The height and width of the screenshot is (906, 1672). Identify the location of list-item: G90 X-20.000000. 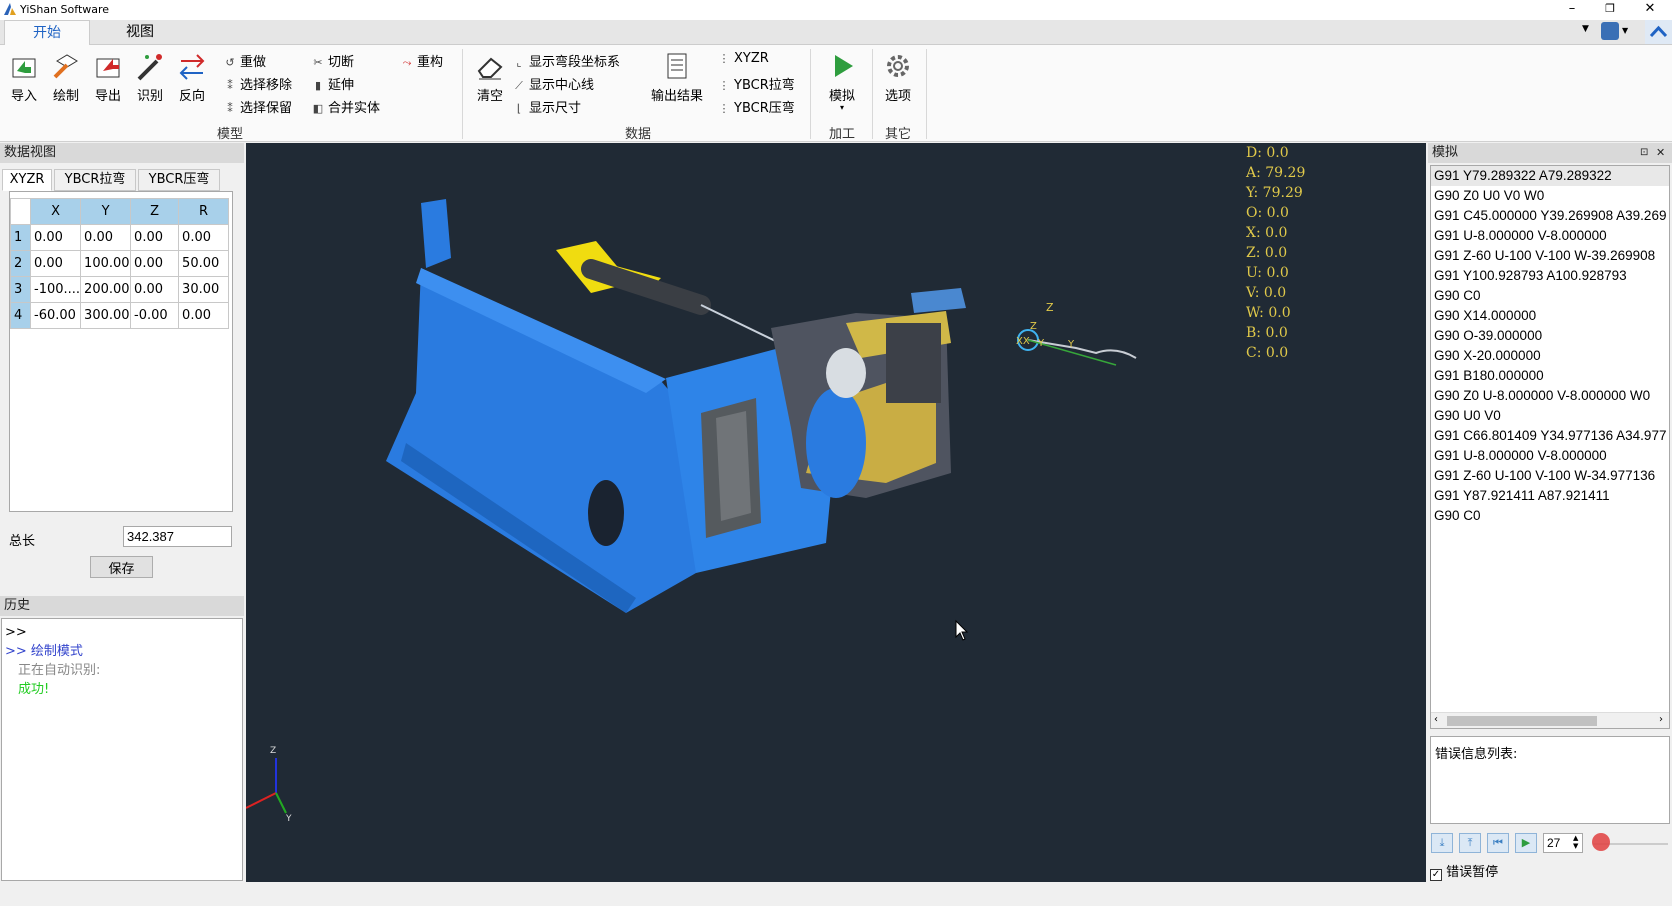
(1550, 356).